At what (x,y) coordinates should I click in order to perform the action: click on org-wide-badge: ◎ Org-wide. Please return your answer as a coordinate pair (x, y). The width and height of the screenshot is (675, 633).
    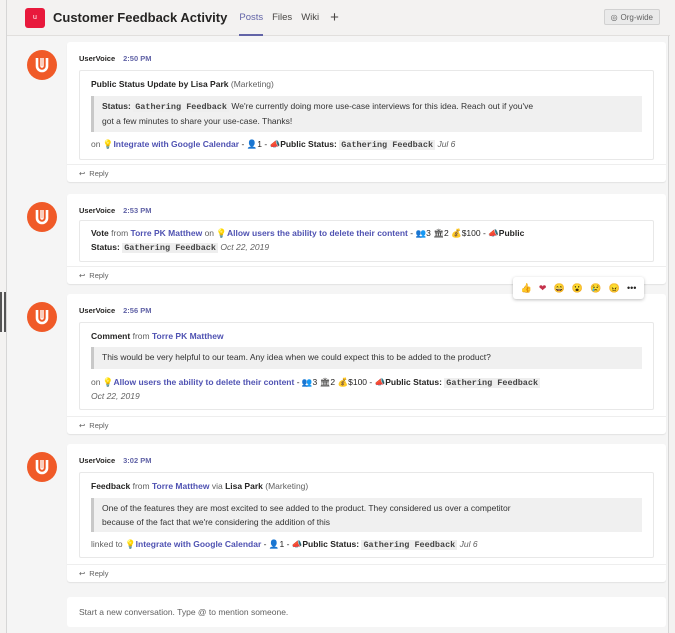
    Looking at the image, I should click on (631, 17).